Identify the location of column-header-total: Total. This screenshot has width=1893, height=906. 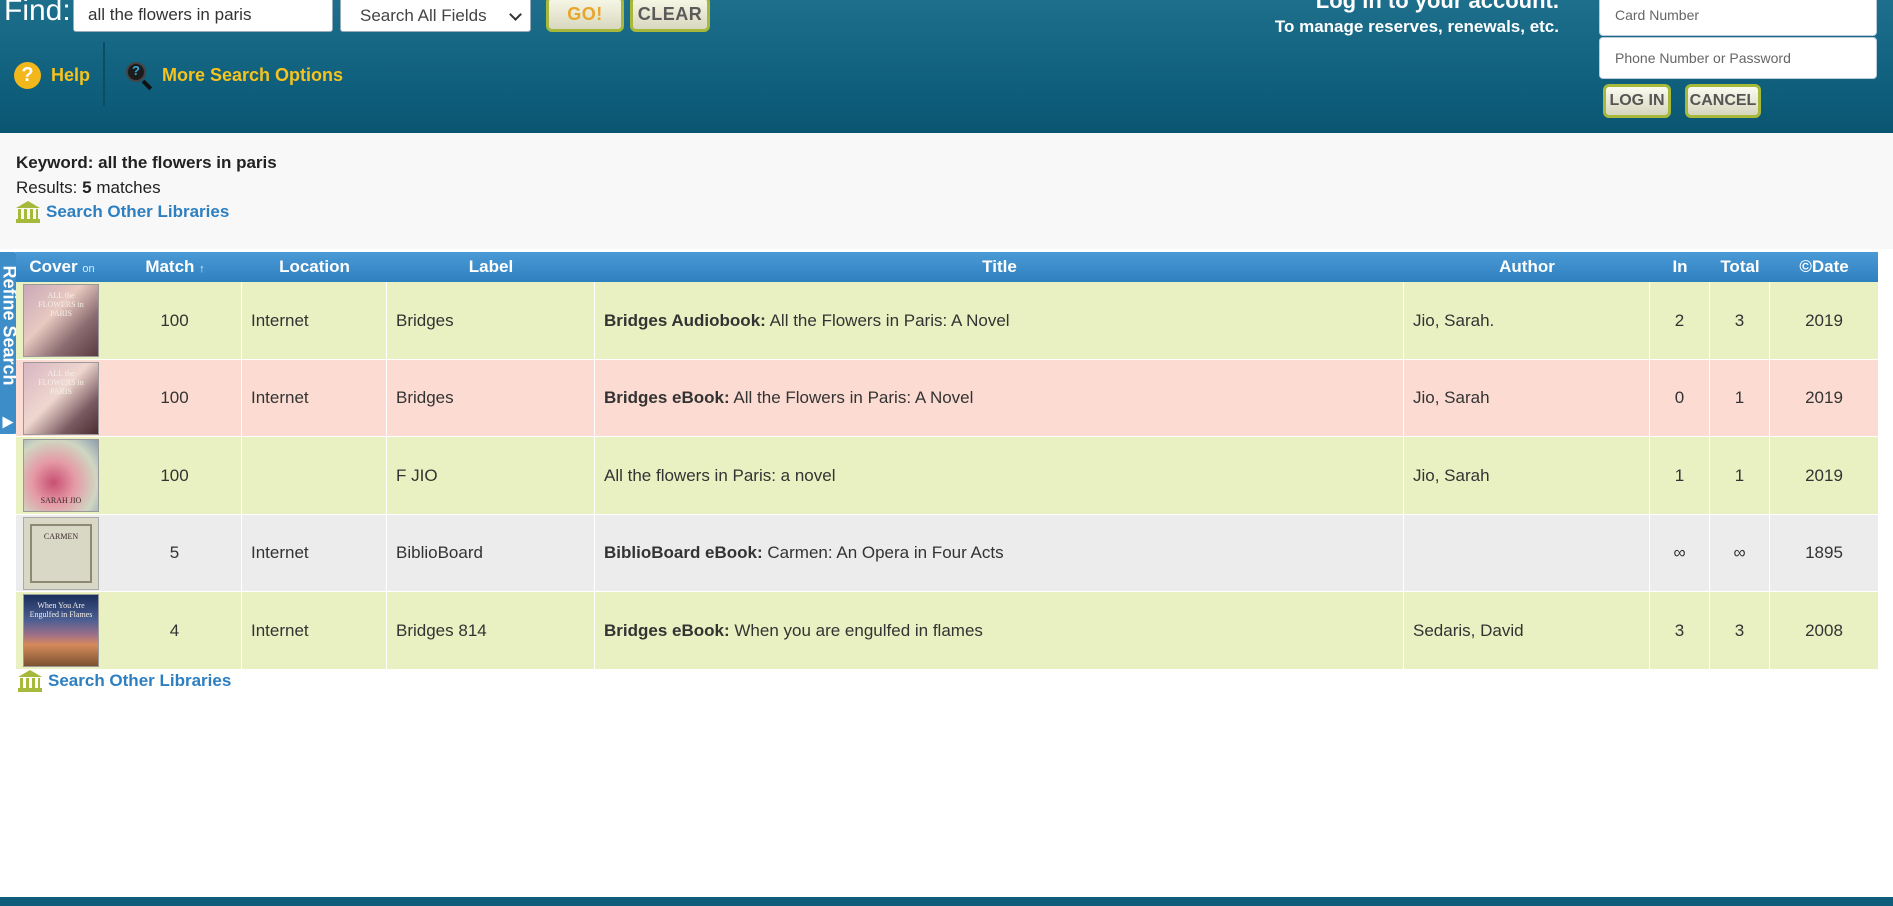
(1740, 267).